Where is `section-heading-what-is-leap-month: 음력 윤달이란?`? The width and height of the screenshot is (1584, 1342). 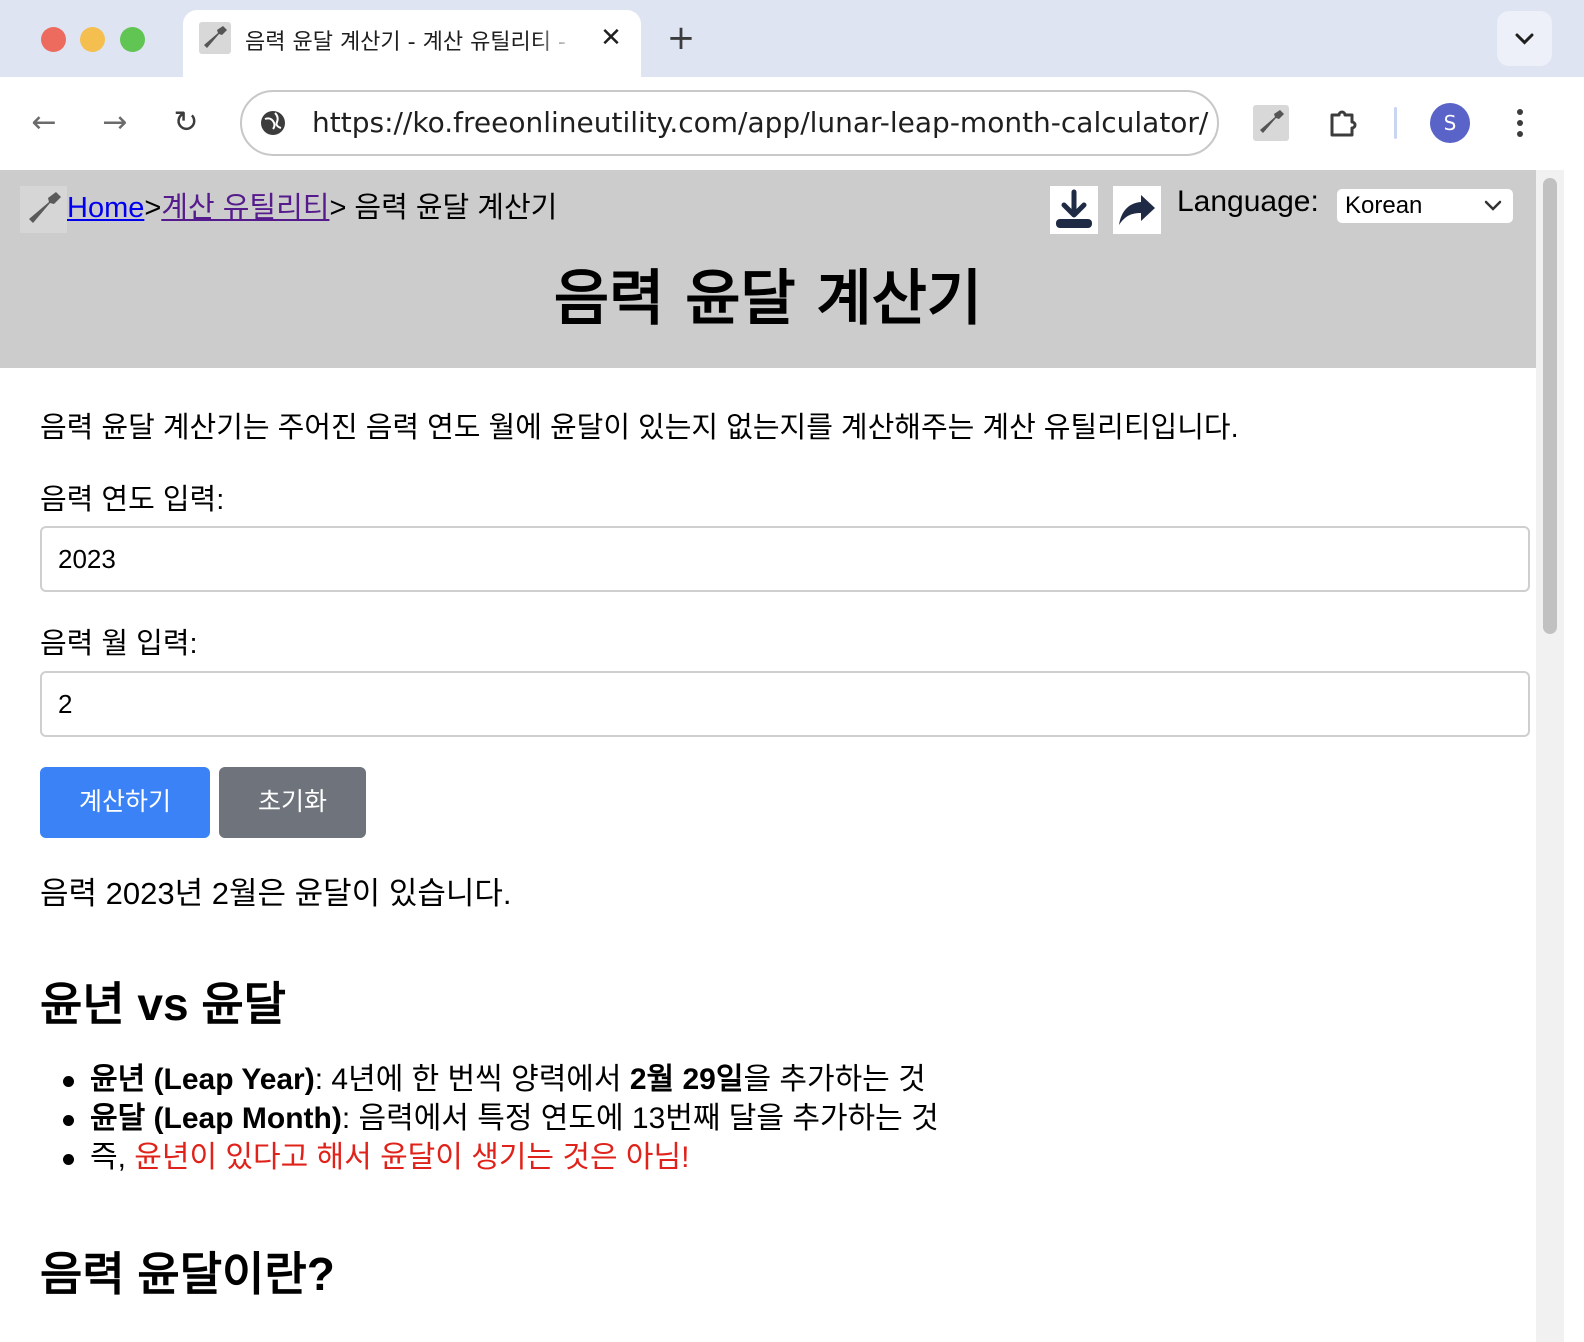
section-heading-what-is-leap-month: 음력 윤달이란? is located at coordinates (187, 1274).